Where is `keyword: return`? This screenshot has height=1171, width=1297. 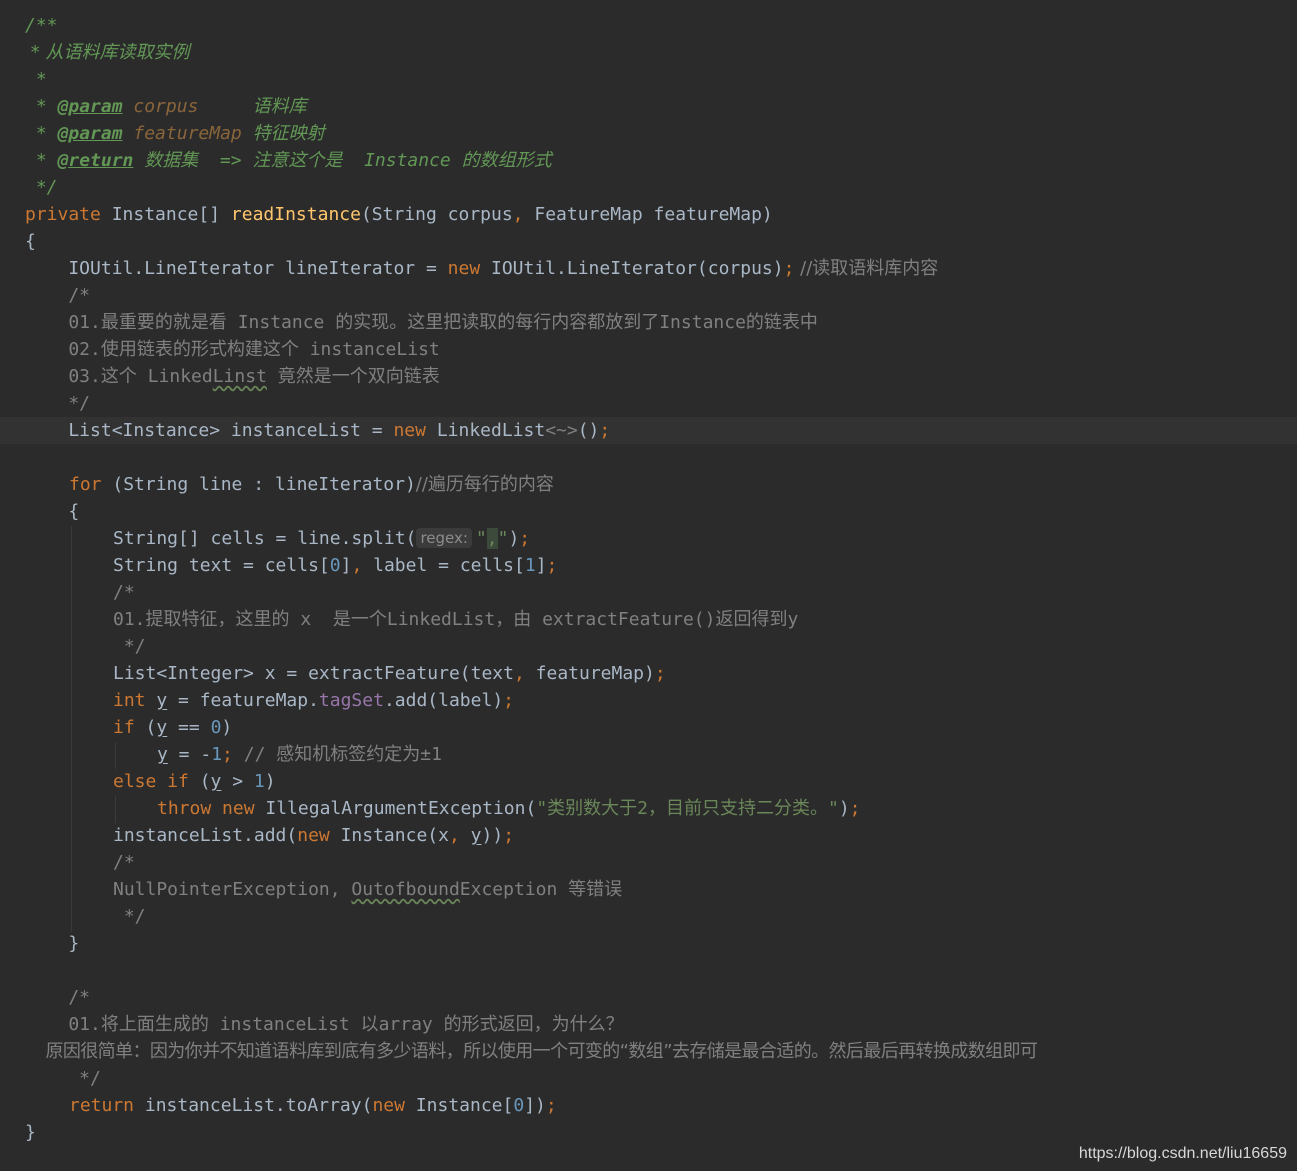
keyword: return is located at coordinates (102, 1105).